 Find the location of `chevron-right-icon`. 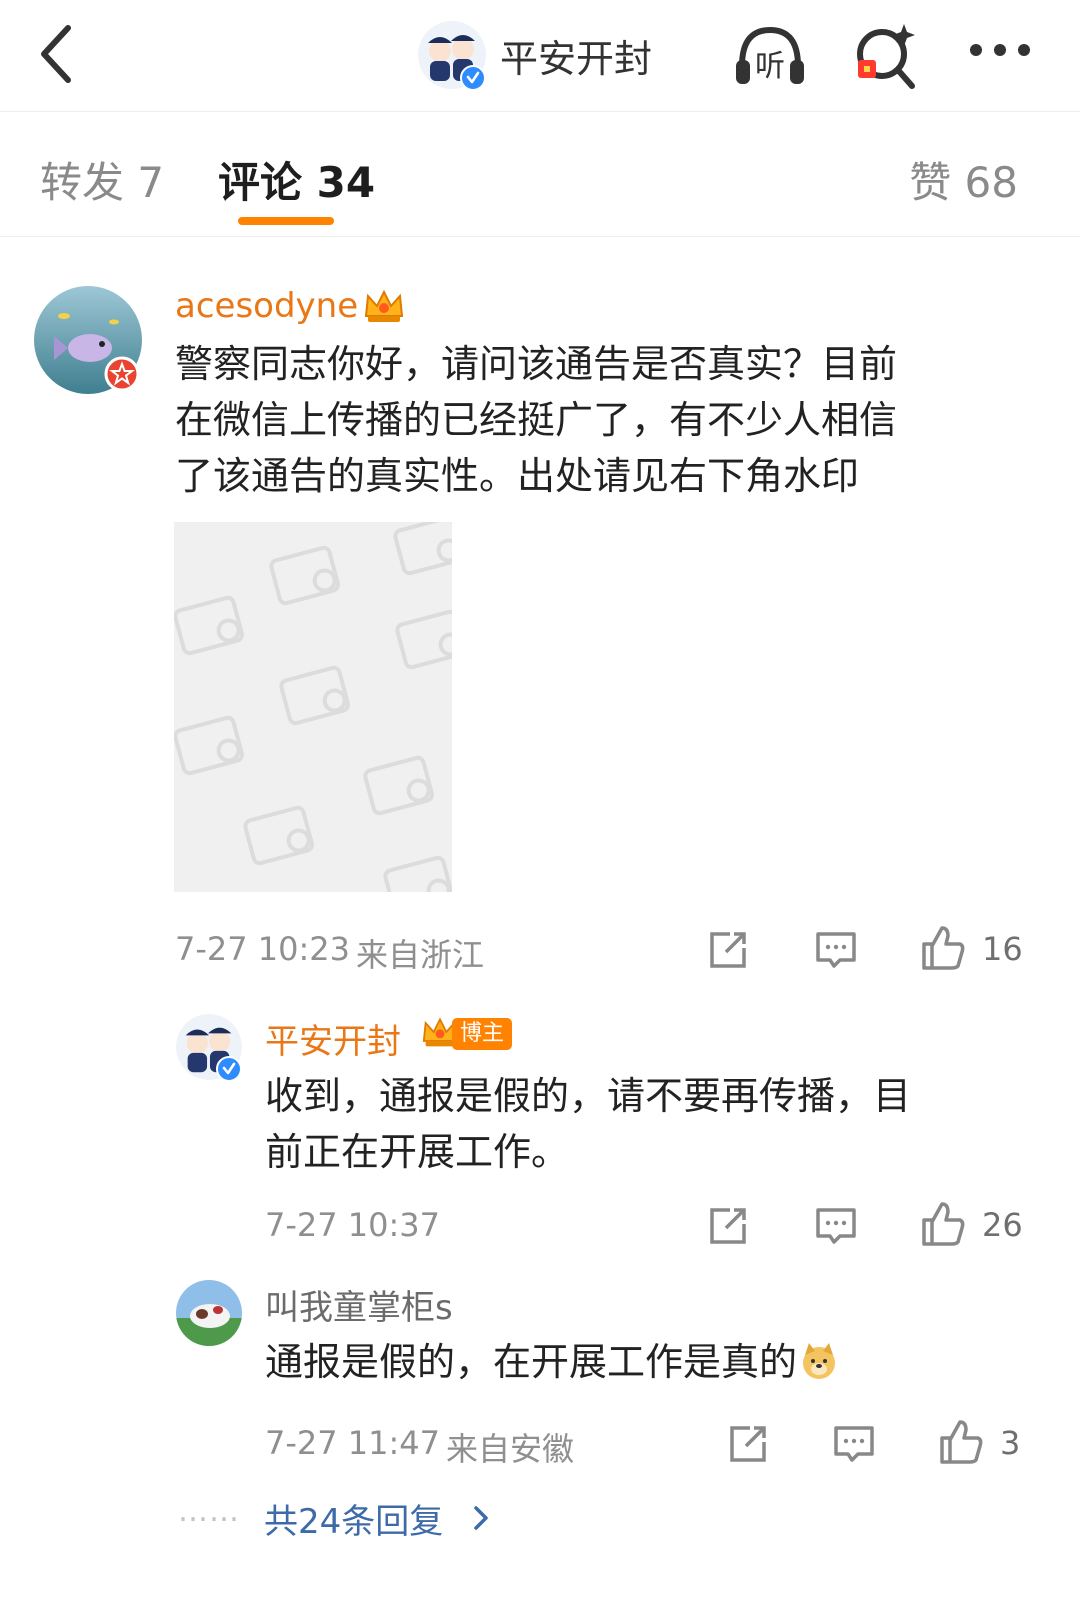

chevron-right-icon is located at coordinates (481, 1518).